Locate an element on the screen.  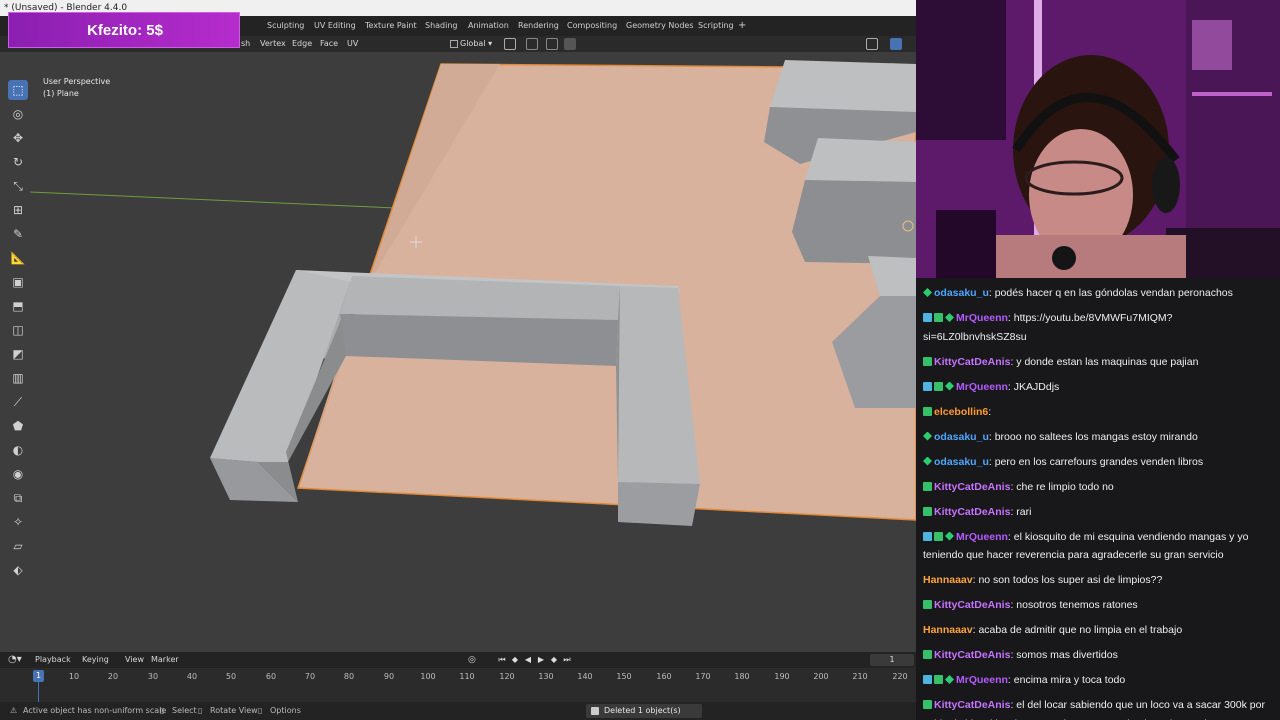
frame-tick: 90 is located at coordinates (389, 676).